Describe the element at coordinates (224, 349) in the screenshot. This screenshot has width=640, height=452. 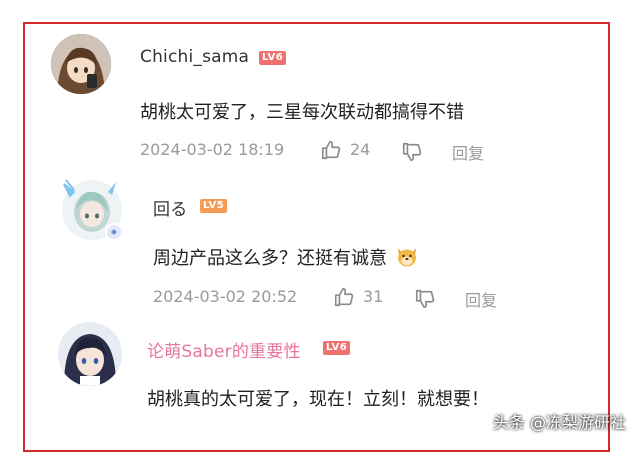
I see `username: 论萌Saber的重要性` at that location.